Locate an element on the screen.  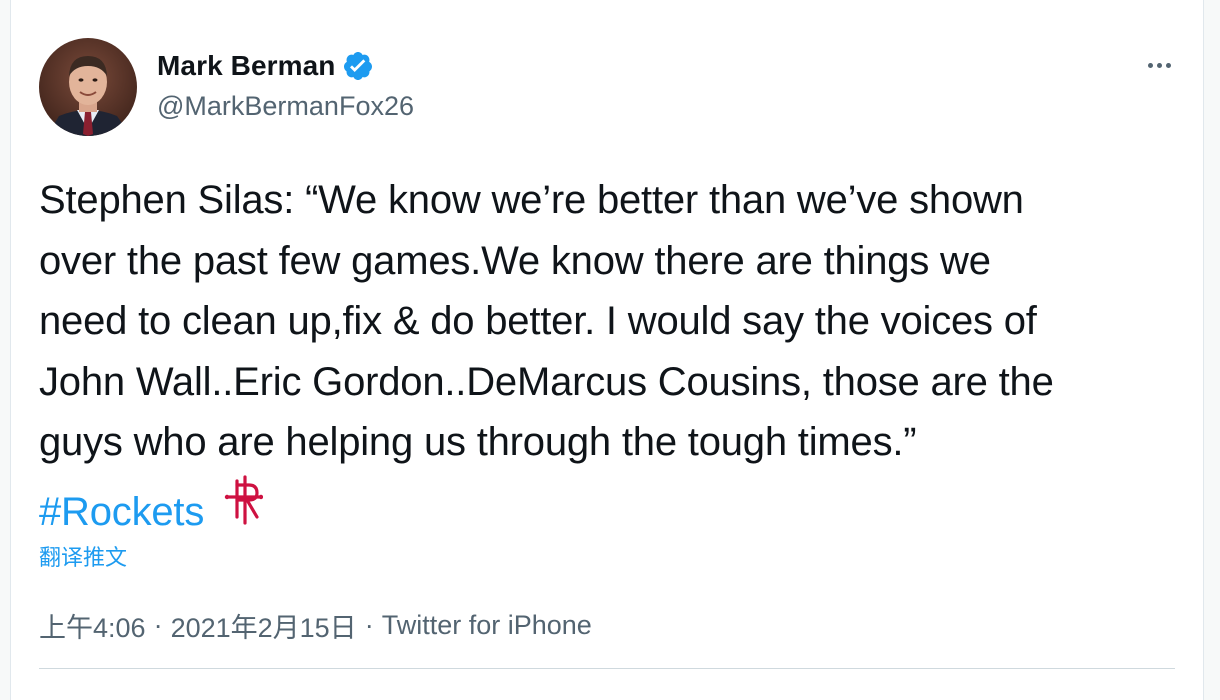
tweet-time: 上午4:06 is located at coordinates (92, 625).